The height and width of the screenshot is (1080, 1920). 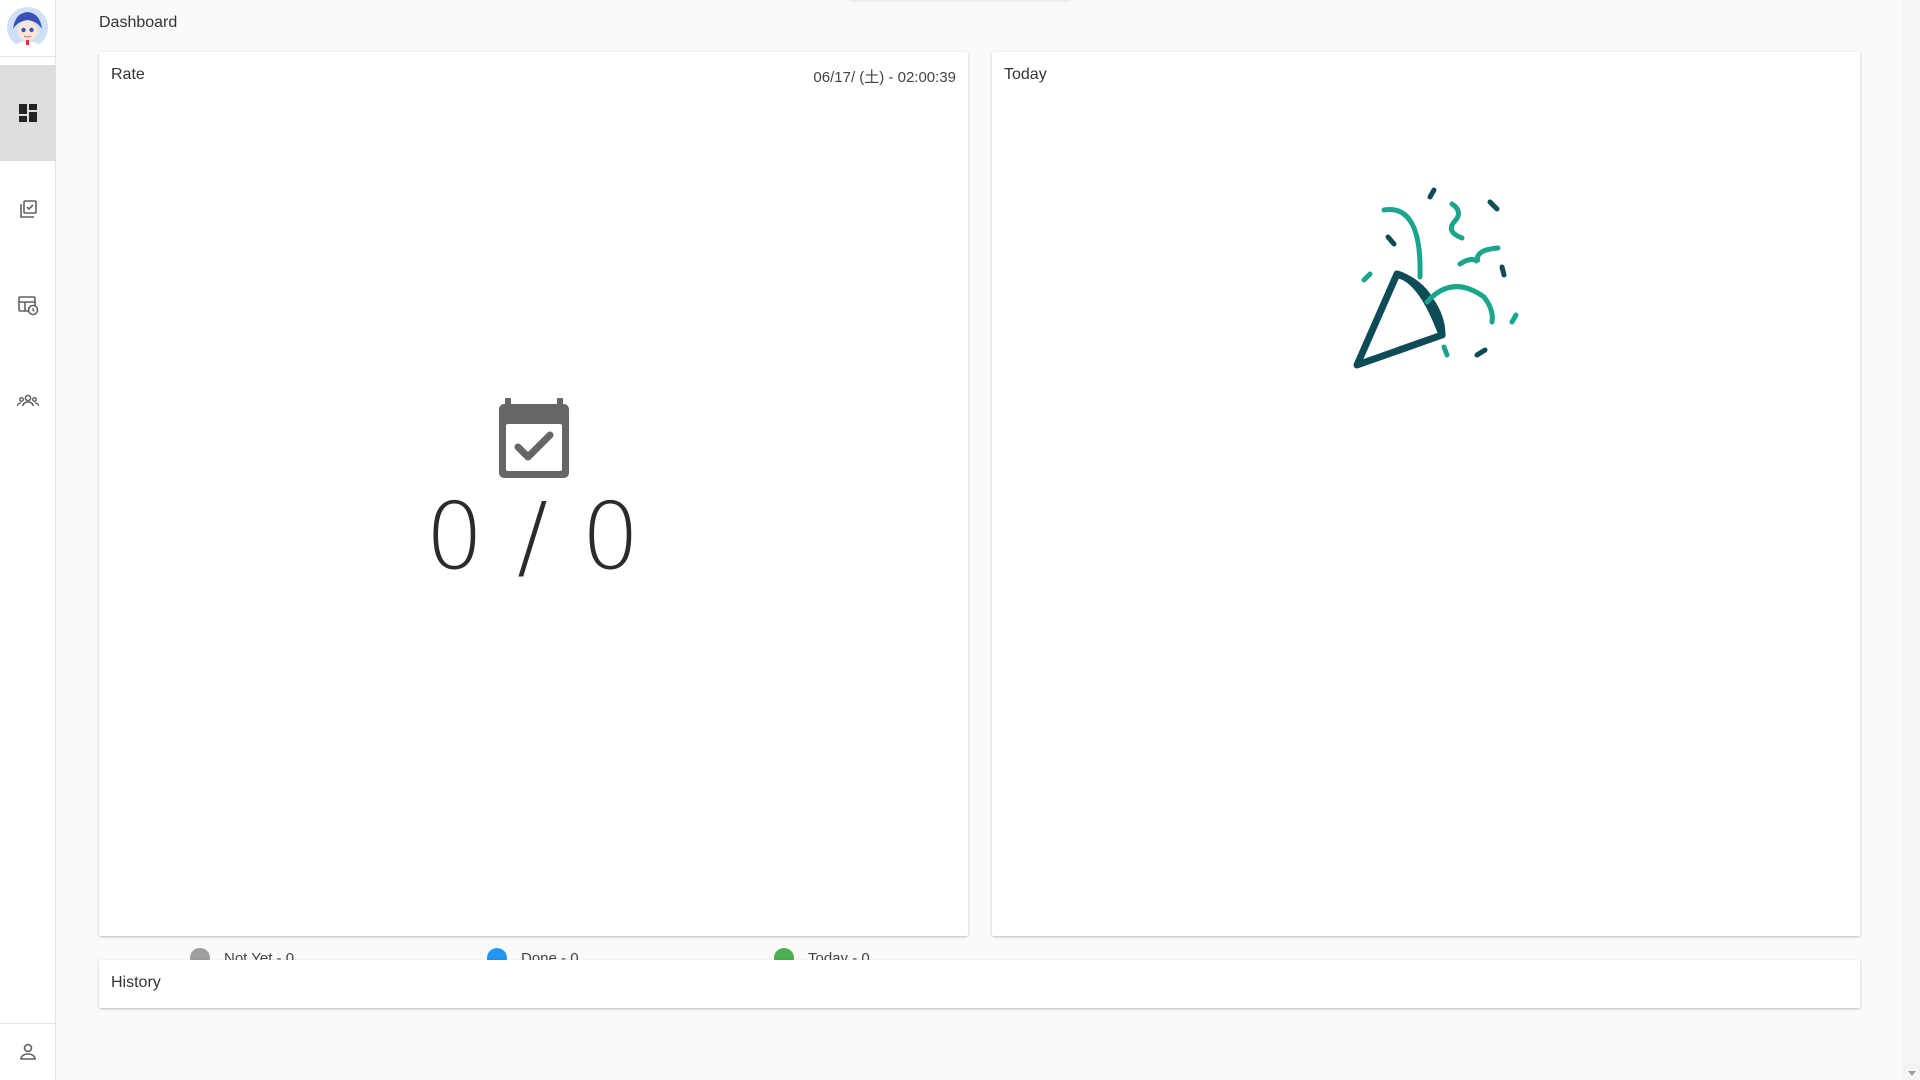 What do you see at coordinates (1911, 540) in the screenshot?
I see `scrollbar` at bounding box center [1911, 540].